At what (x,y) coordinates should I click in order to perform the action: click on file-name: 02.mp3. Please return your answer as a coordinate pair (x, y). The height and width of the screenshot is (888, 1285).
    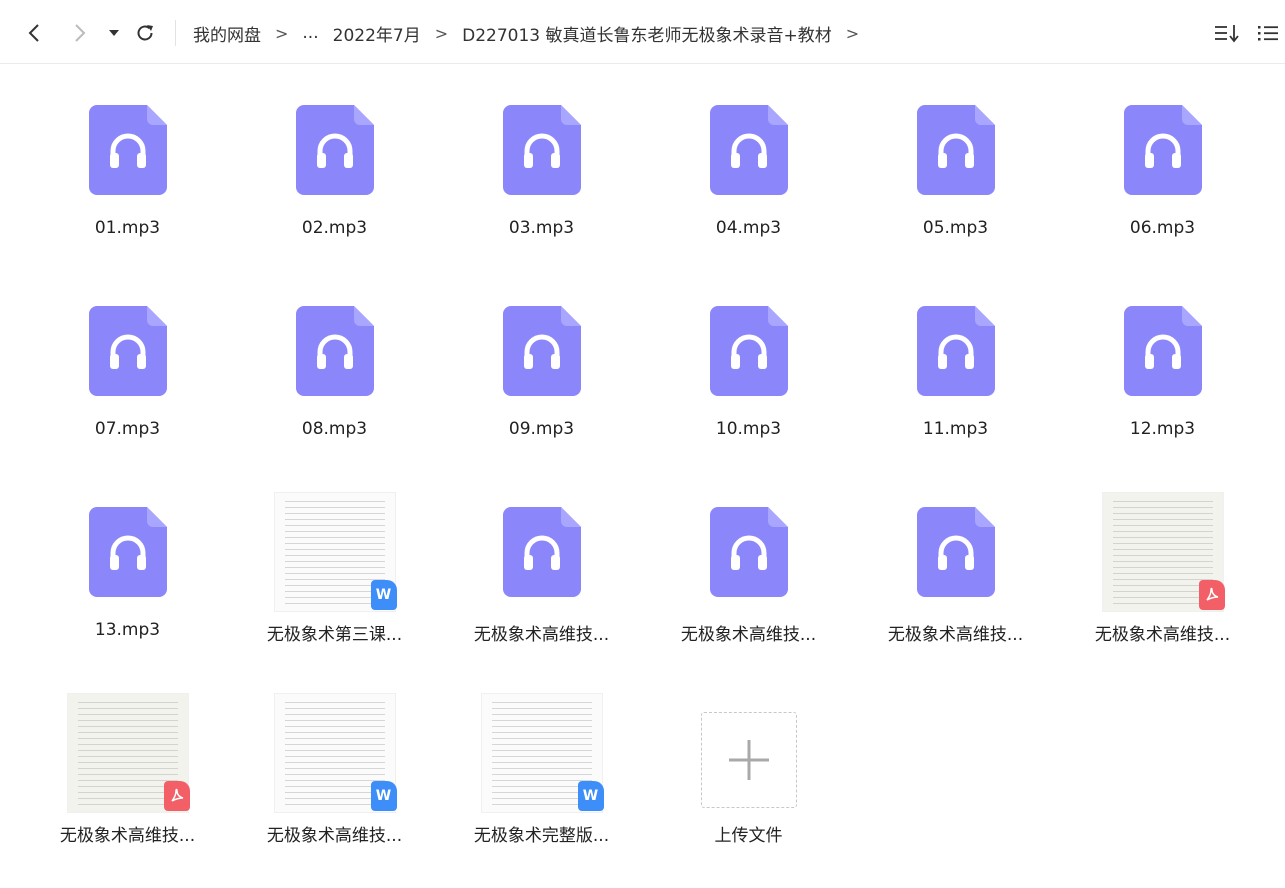
    Looking at the image, I should click on (334, 228).